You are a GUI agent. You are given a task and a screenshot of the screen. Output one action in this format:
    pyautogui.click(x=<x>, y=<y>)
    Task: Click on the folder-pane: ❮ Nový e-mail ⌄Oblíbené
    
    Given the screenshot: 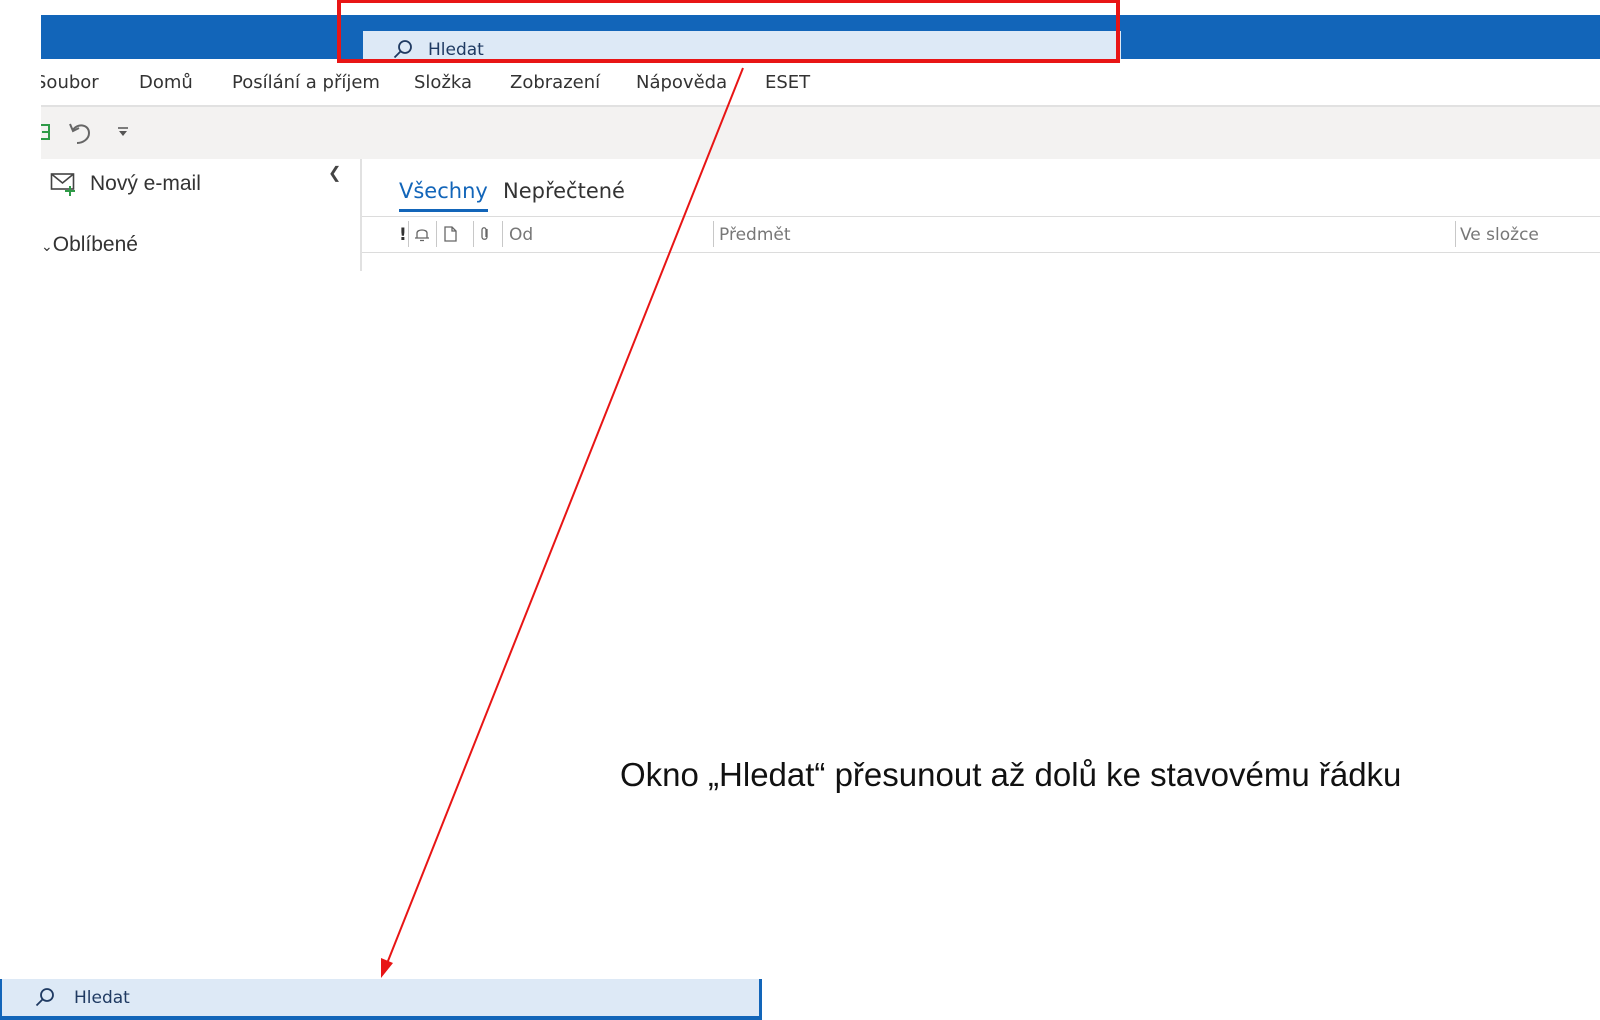 What is the action you would take?
    pyautogui.click(x=200, y=215)
    